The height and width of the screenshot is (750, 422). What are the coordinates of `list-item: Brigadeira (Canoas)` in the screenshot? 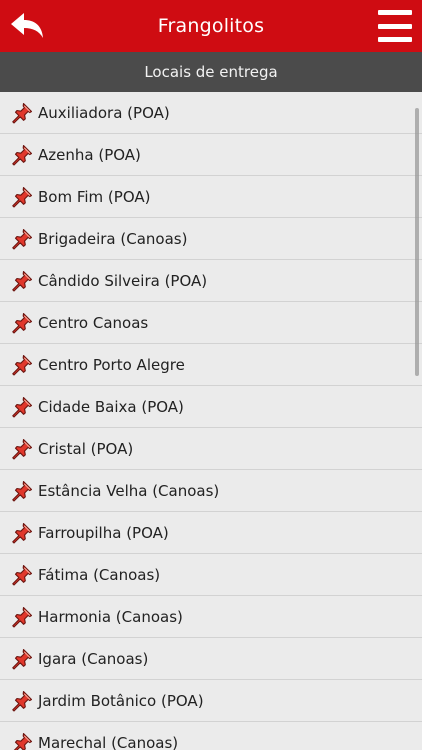 It's located at (211, 239).